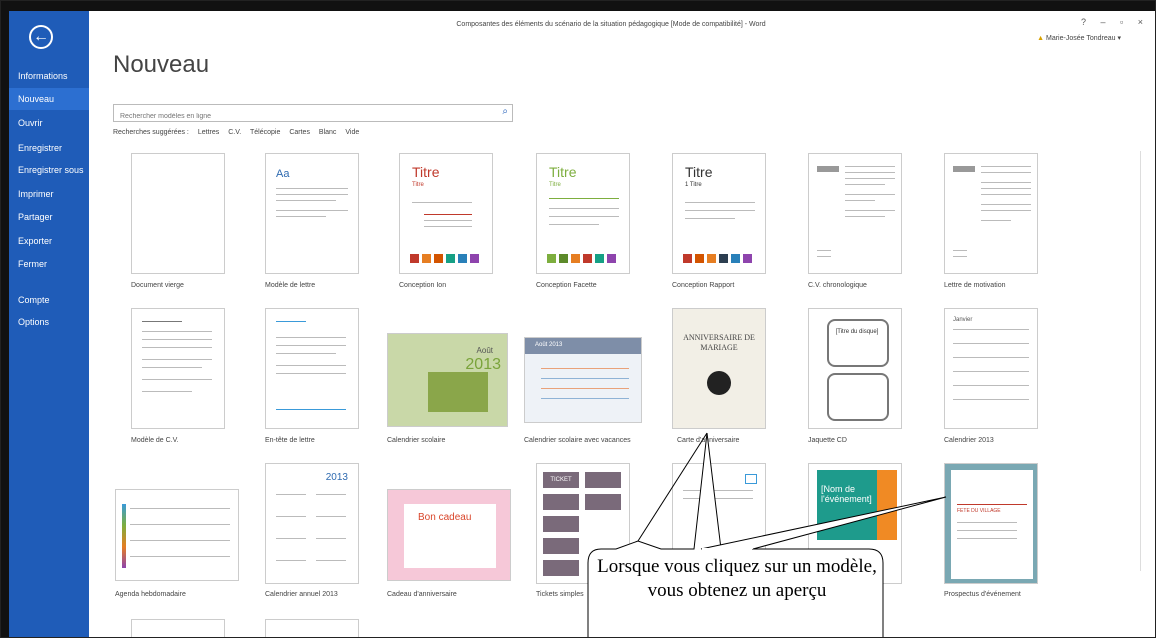 Image resolution: width=1156 pixels, height=638 pixels. What do you see at coordinates (767, 534) in the screenshot?
I see `speech-callout` at bounding box center [767, 534].